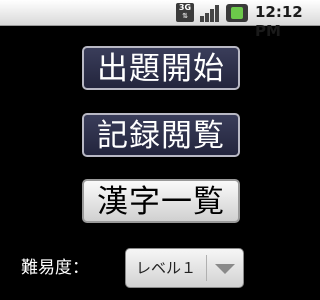  What do you see at coordinates (161, 201) in the screenshot?
I see `kanji-list-button: 漢字一覧` at bounding box center [161, 201].